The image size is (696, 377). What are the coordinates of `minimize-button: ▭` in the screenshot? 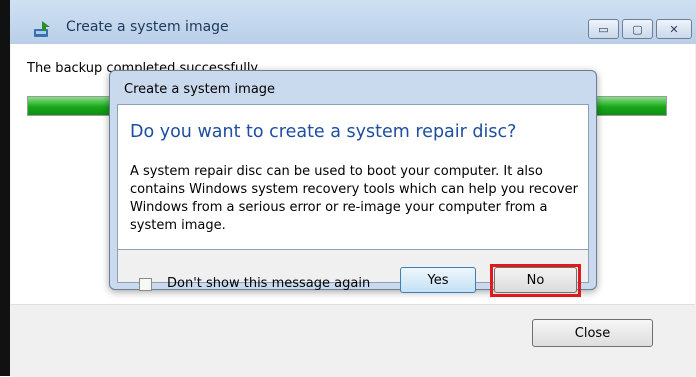 It's located at (603, 29).